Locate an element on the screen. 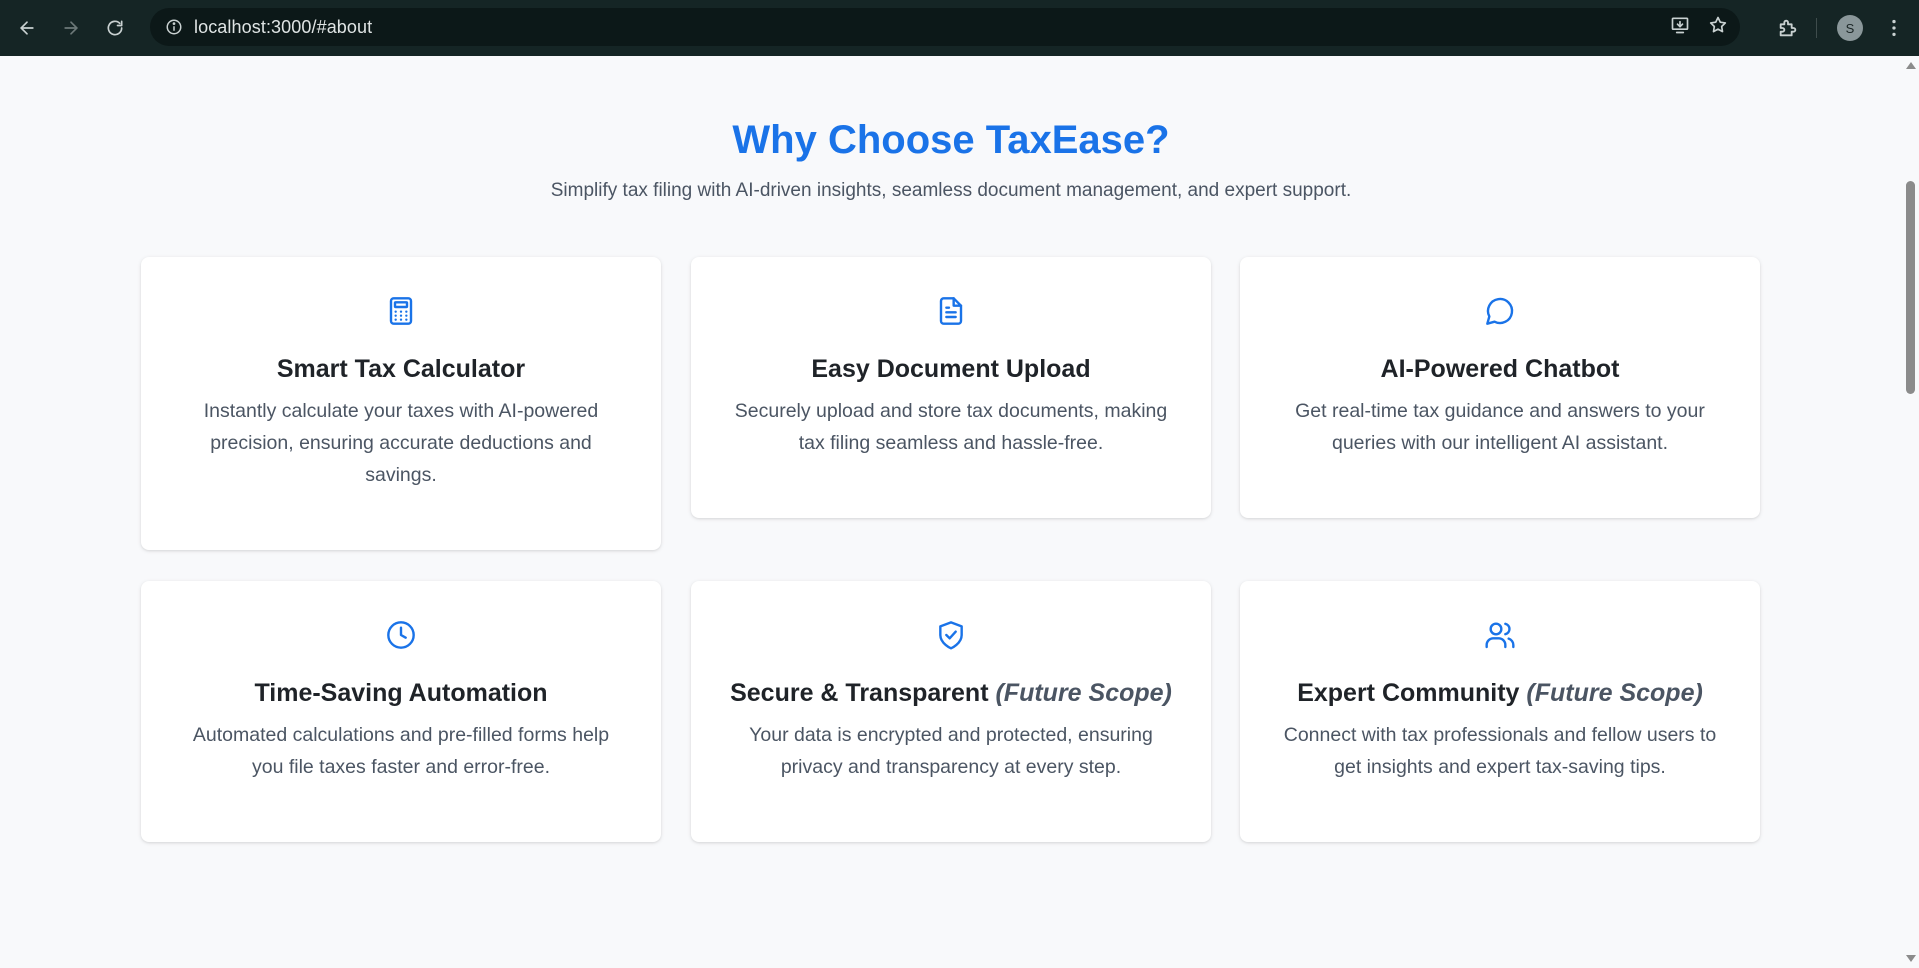 The image size is (1919, 968). feature-title: Secure & Transparent (Future Scope) is located at coordinates (951, 693).